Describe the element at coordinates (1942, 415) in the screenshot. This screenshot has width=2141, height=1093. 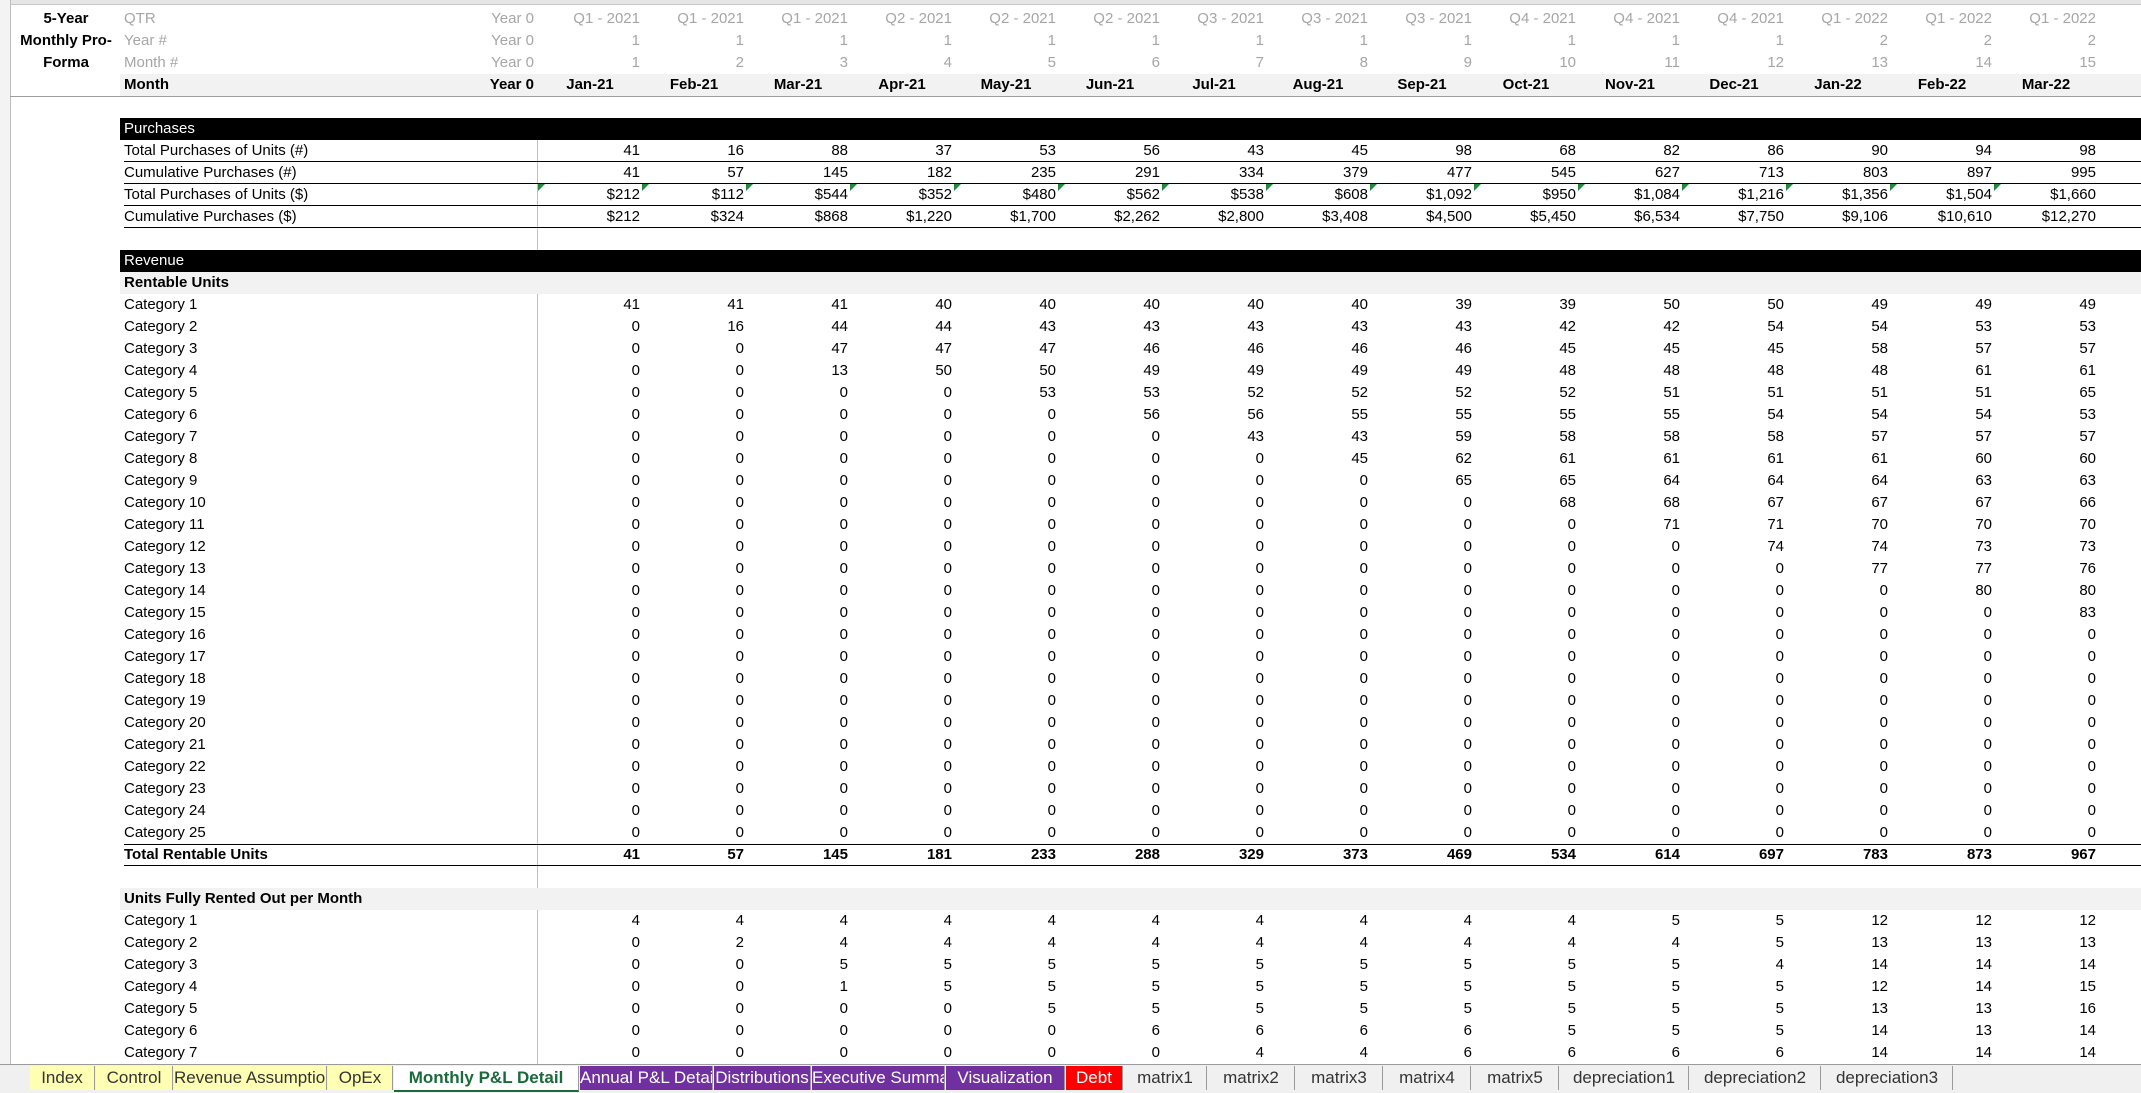
I see `value-cell: 54` at that location.